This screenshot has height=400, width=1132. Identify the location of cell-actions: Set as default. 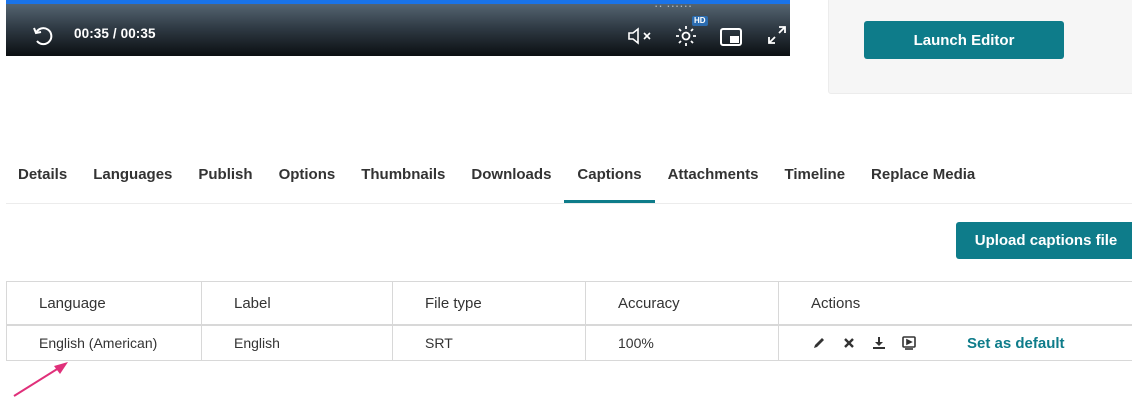
(955, 343).